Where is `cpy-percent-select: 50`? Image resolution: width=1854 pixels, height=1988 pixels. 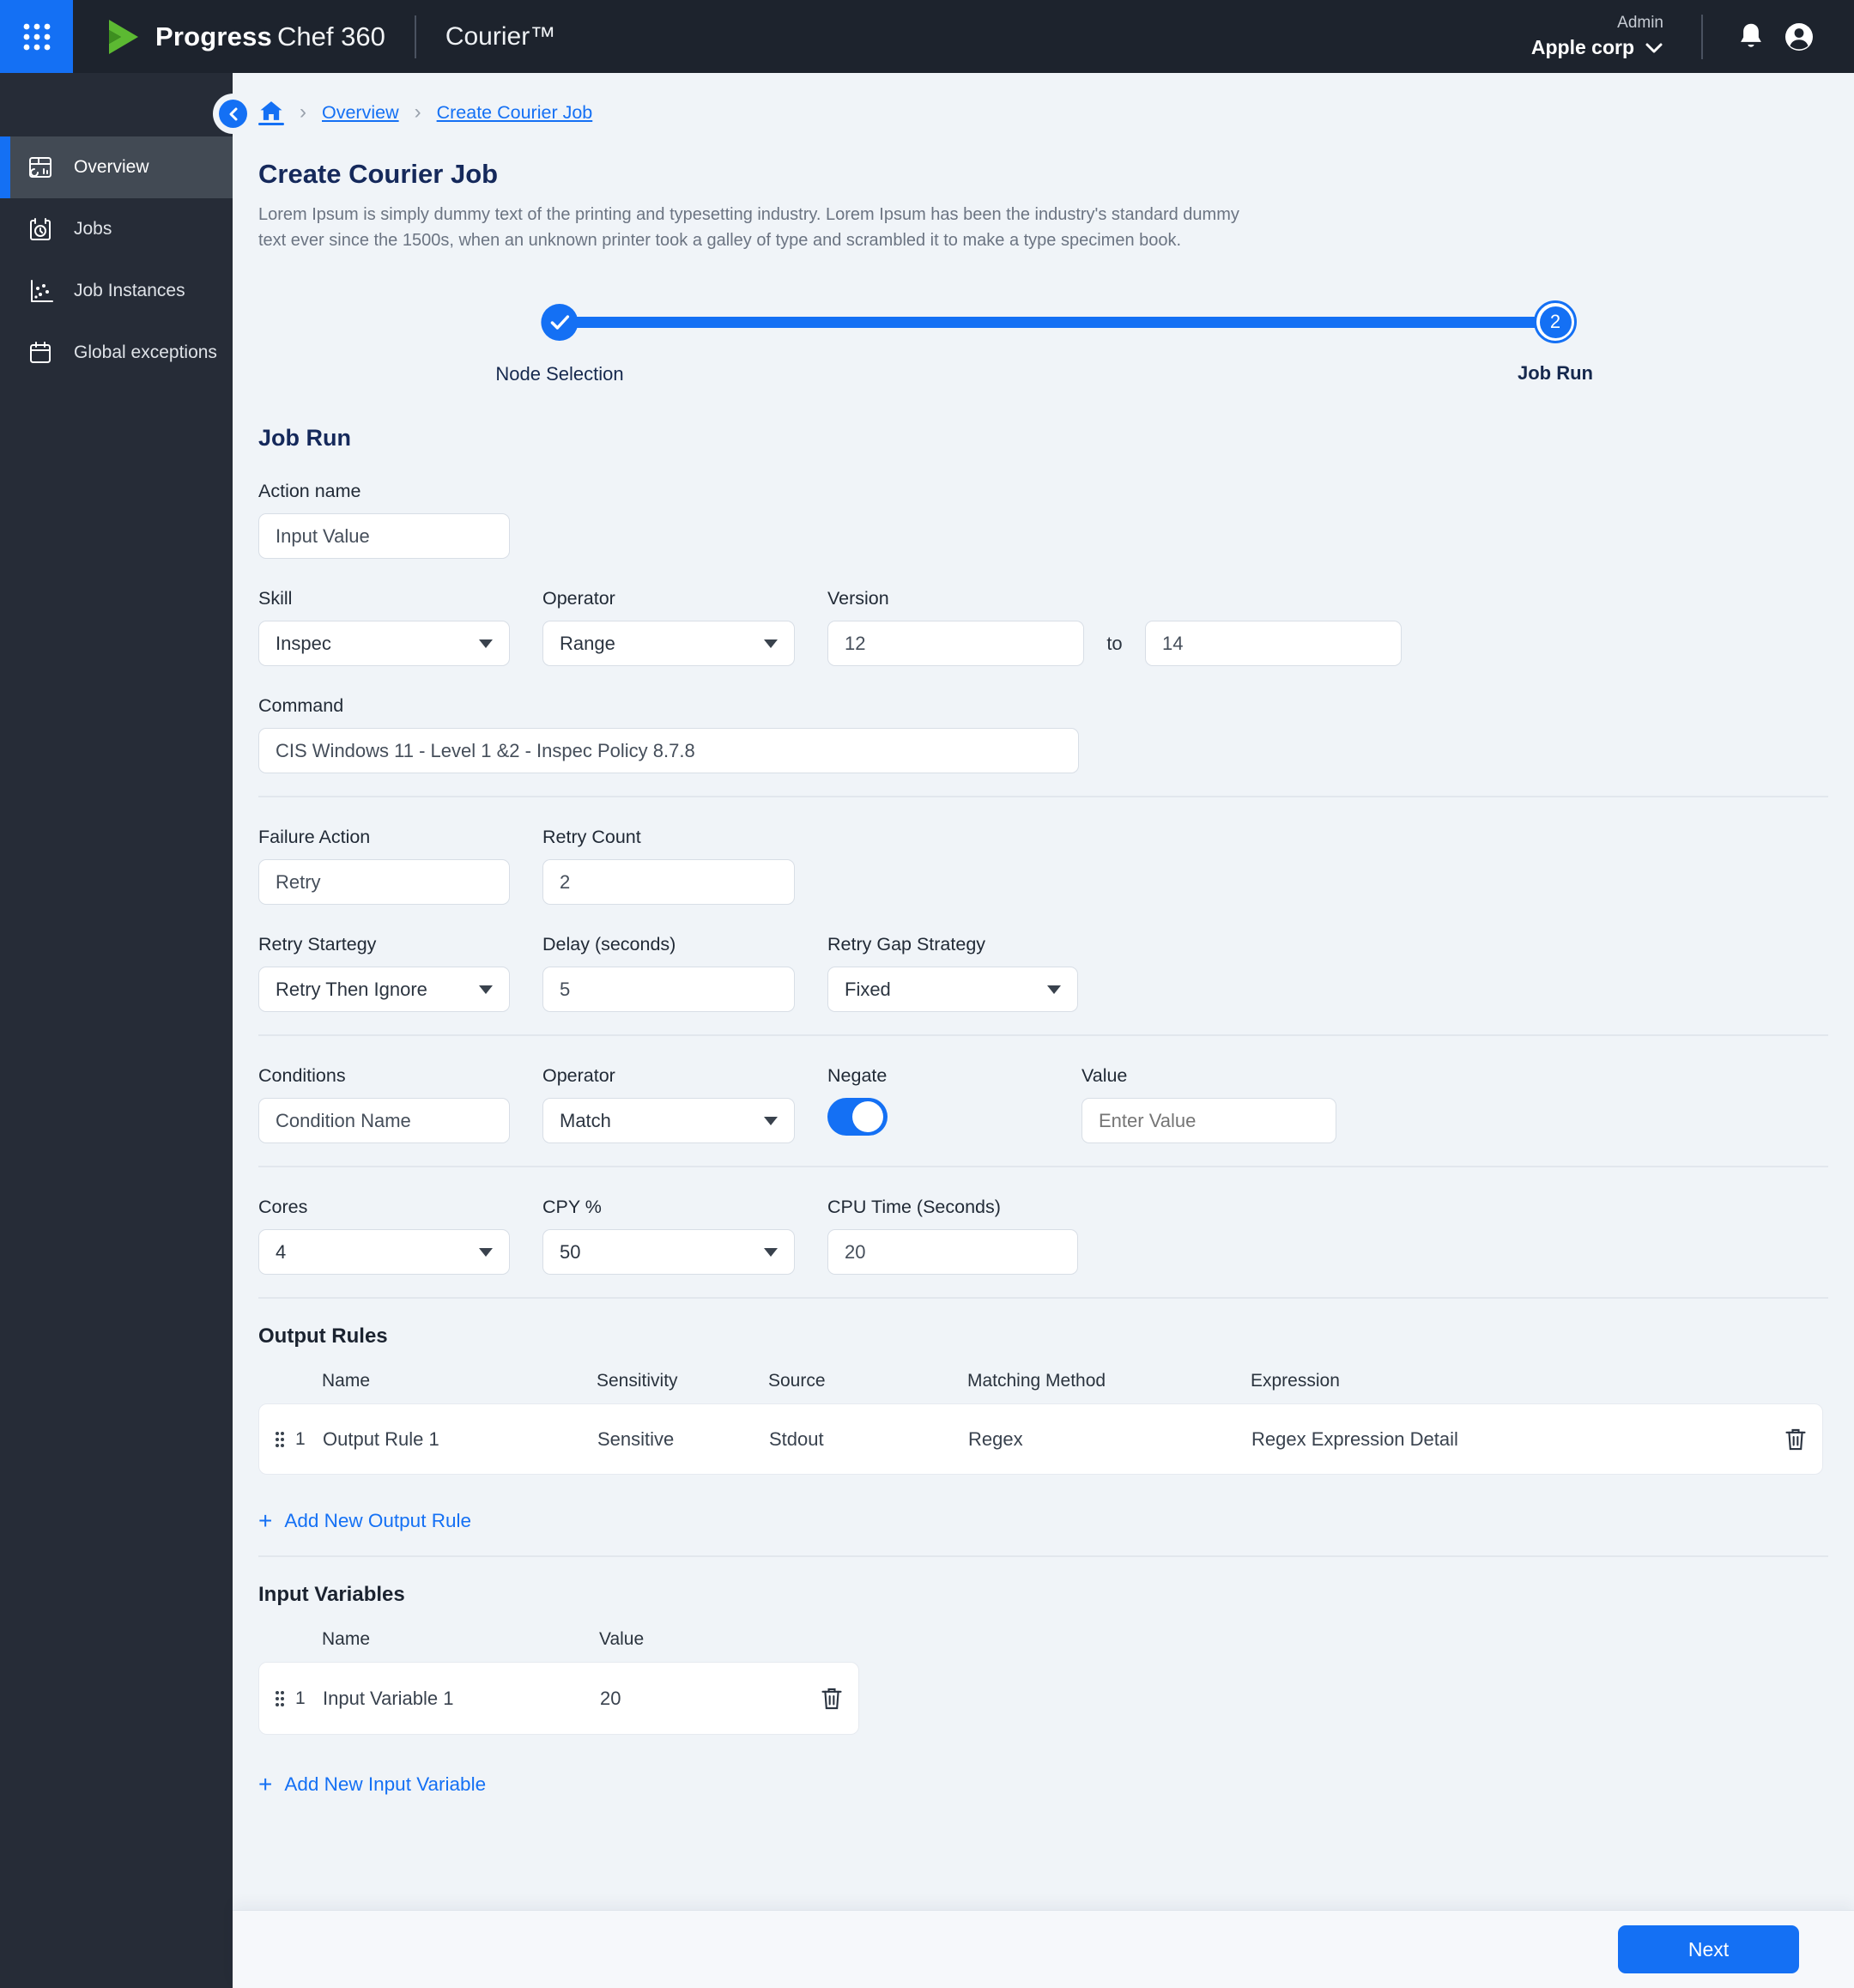 cpy-percent-select: 50 is located at coordinates (668, 1252).